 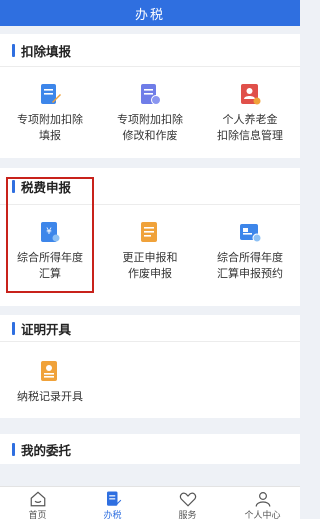 I want to click on page-title: 办税, so click(x=149, y=15).